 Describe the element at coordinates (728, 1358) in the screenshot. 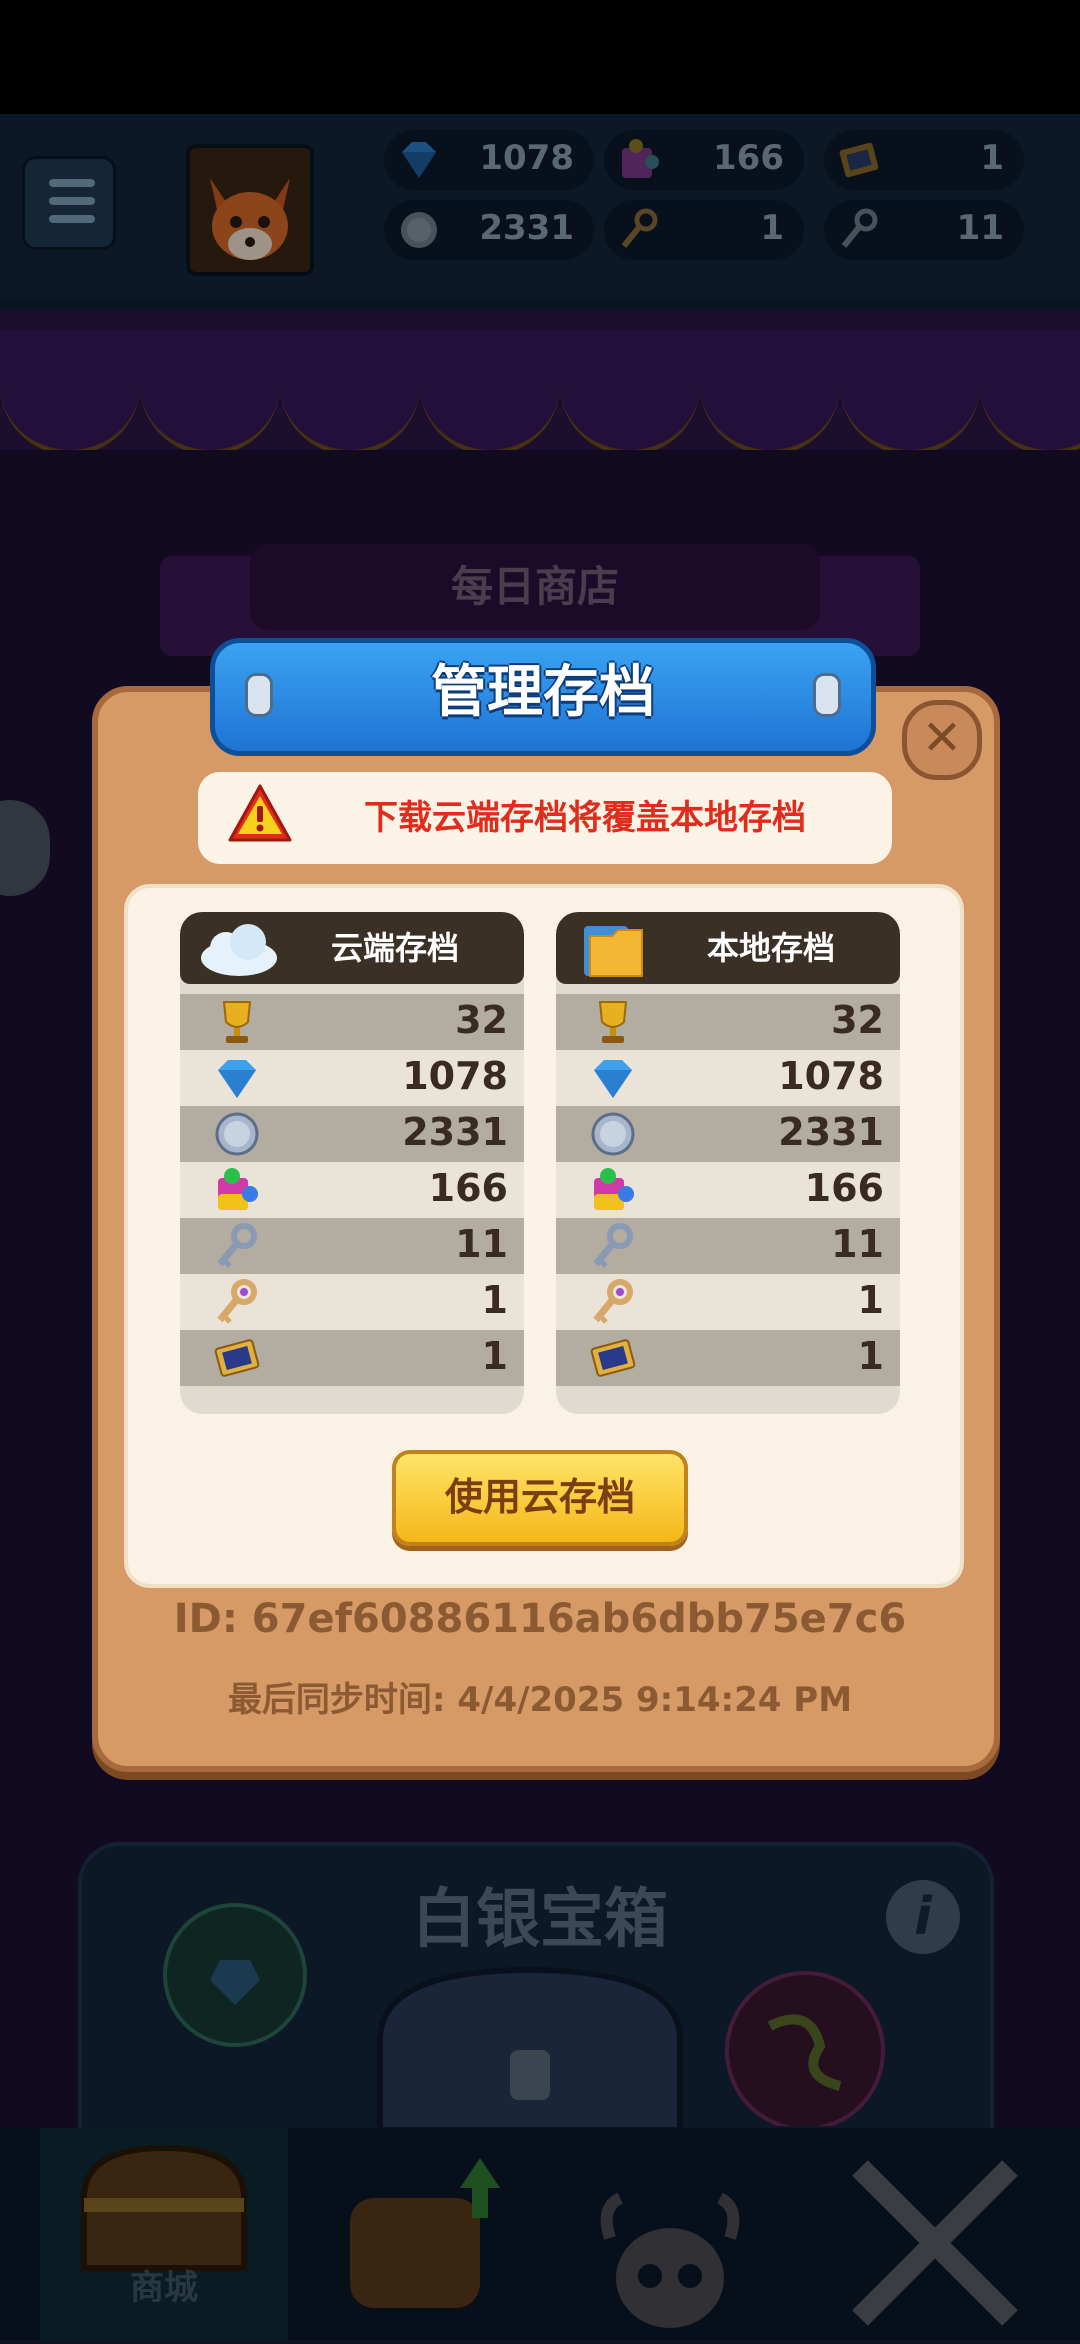

I see `local-row-tickets: 1` at that location.